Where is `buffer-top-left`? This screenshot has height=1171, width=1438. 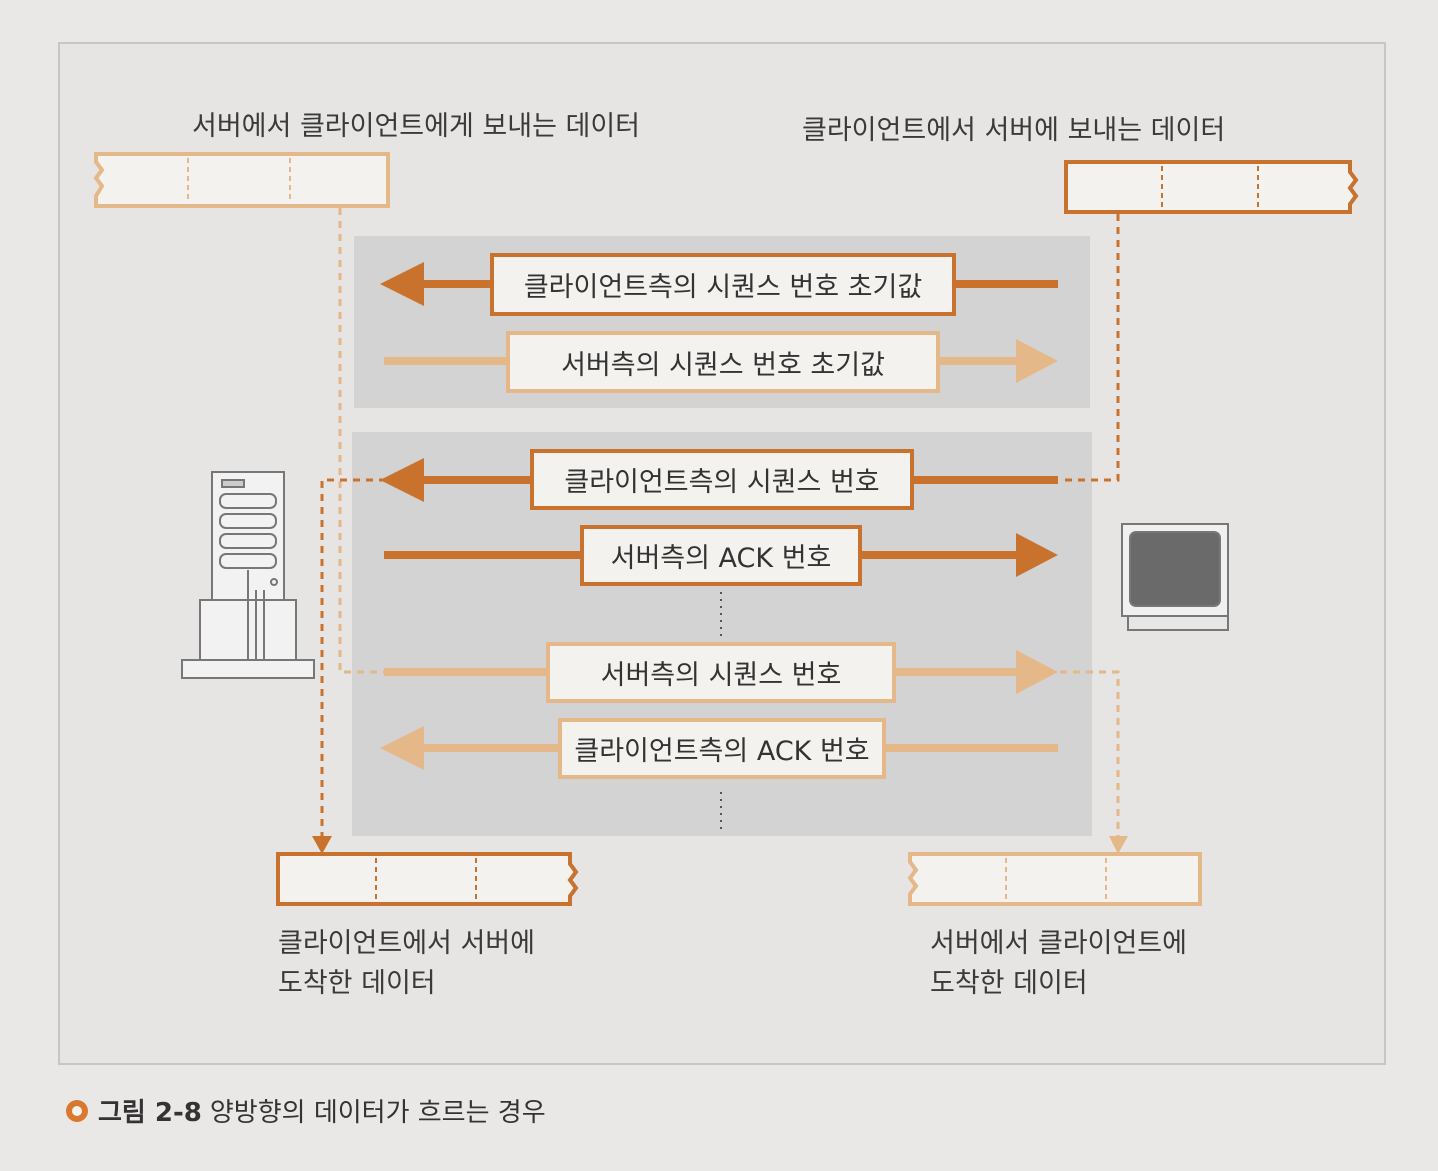
buffer-top-left is located at coordinates (241, 180).